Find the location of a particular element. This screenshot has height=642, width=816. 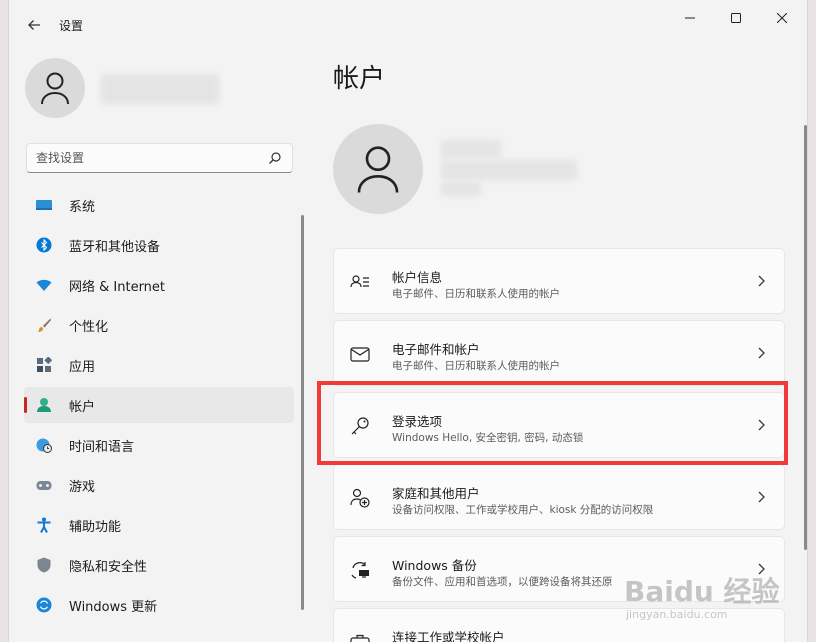

card-title: 帐户信息 is located at coordinates (417, 277).